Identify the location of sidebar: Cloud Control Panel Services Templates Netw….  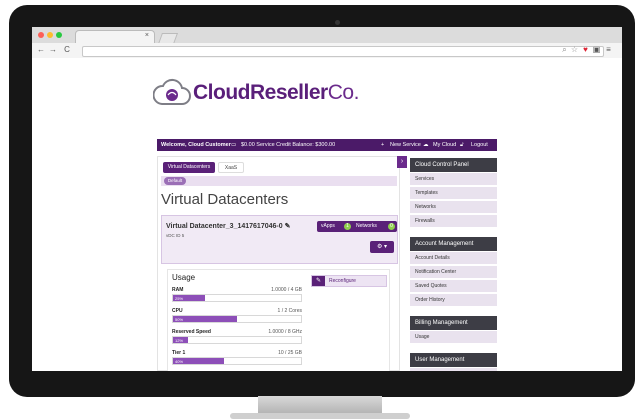
(453, 264).